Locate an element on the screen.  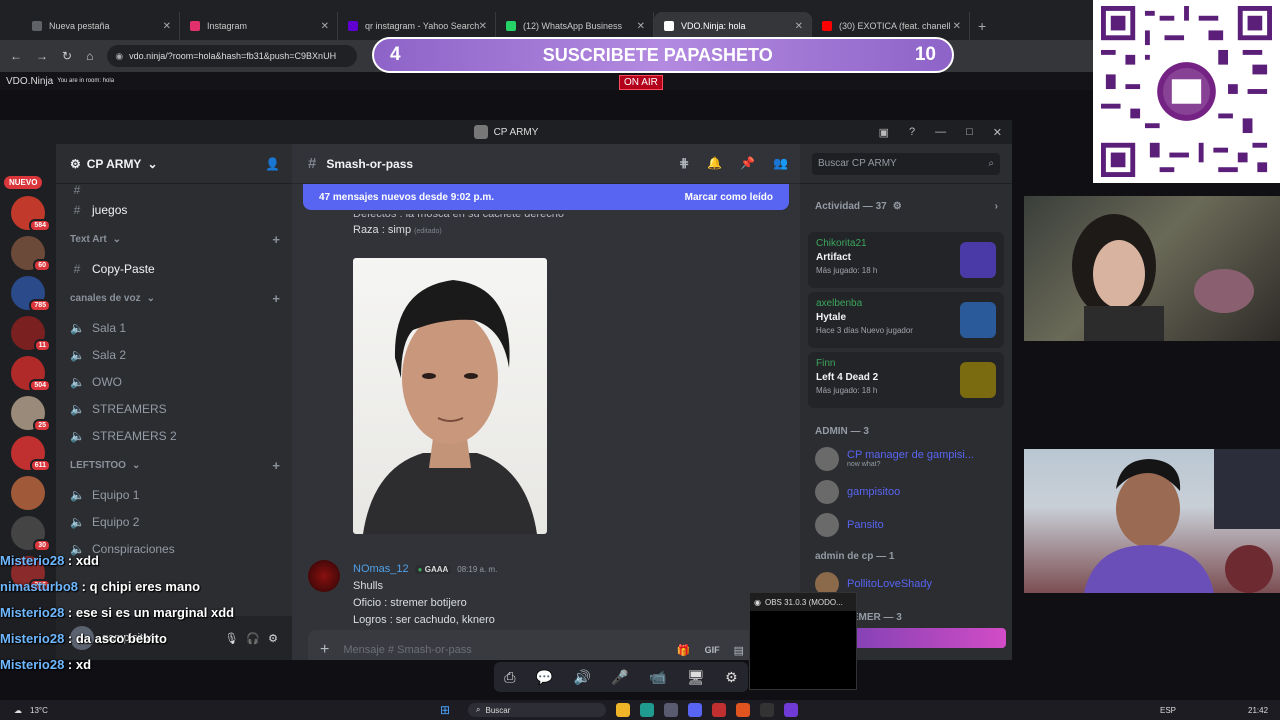
webcam-girl is located at coordinates (1152, 271).